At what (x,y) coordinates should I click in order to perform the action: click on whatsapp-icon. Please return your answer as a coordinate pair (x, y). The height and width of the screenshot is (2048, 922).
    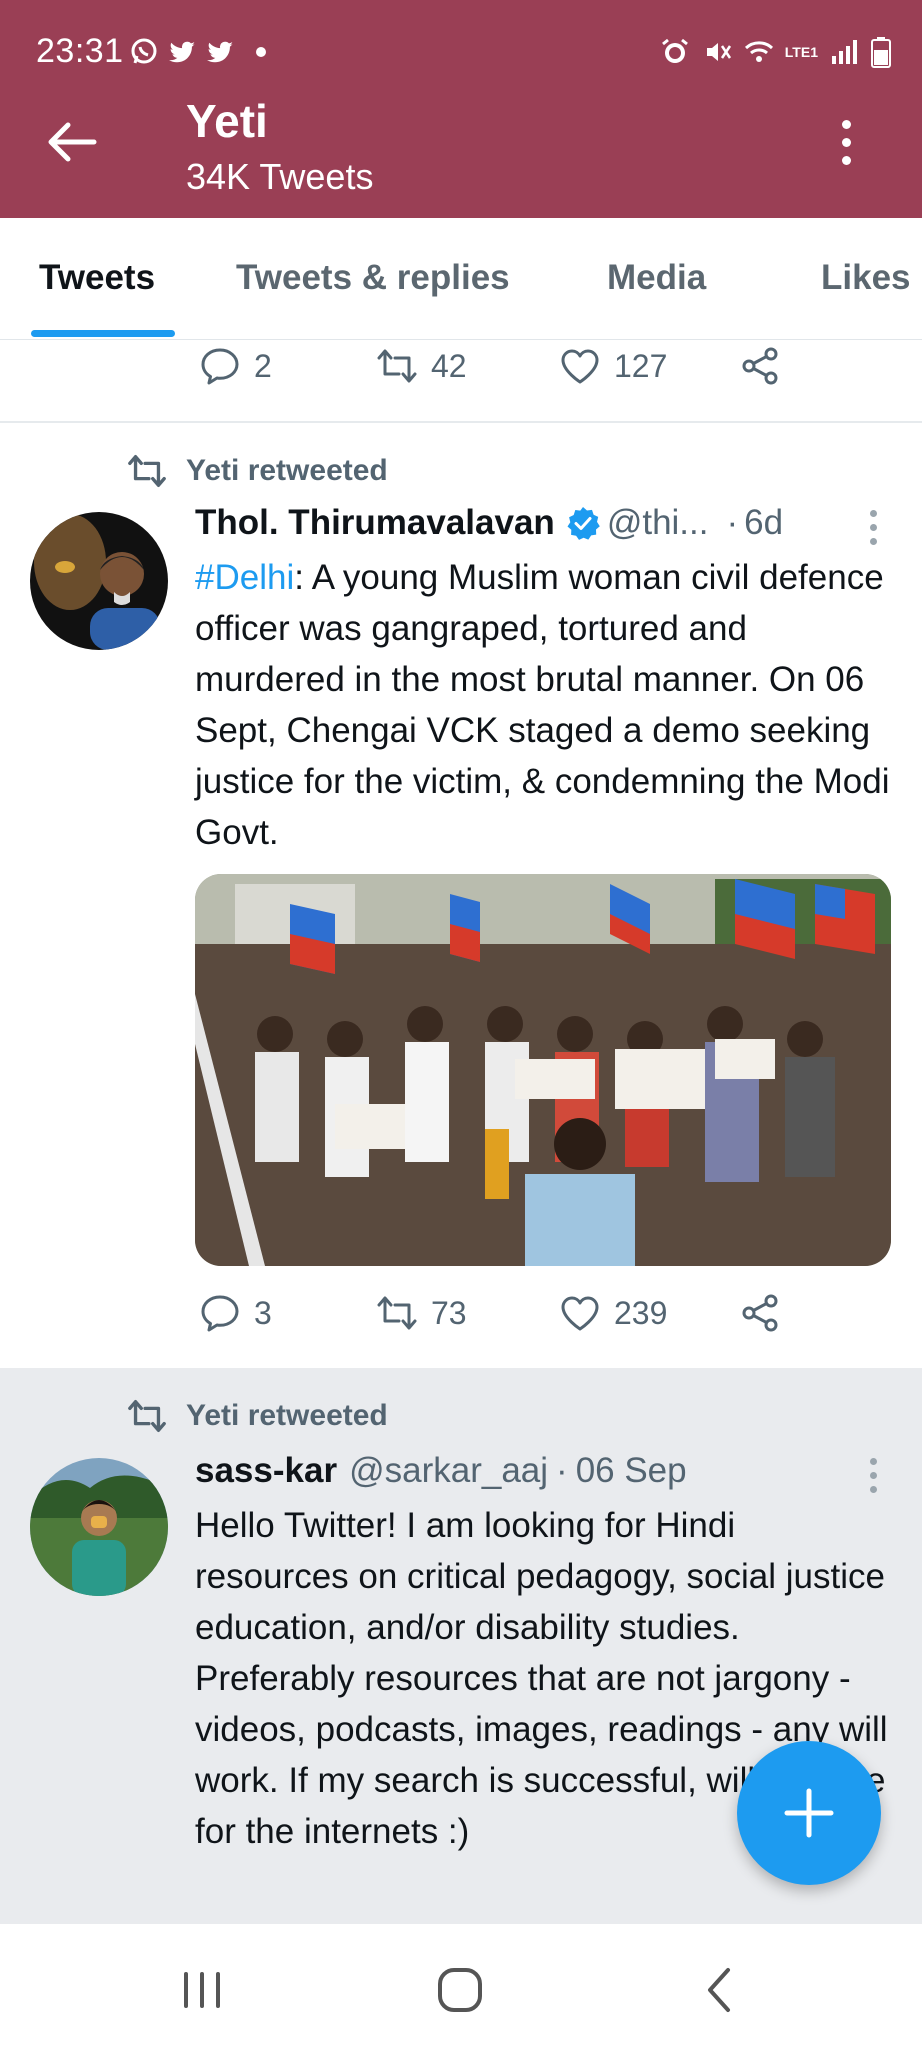
    Looking at the image, I should click on (144, 52).